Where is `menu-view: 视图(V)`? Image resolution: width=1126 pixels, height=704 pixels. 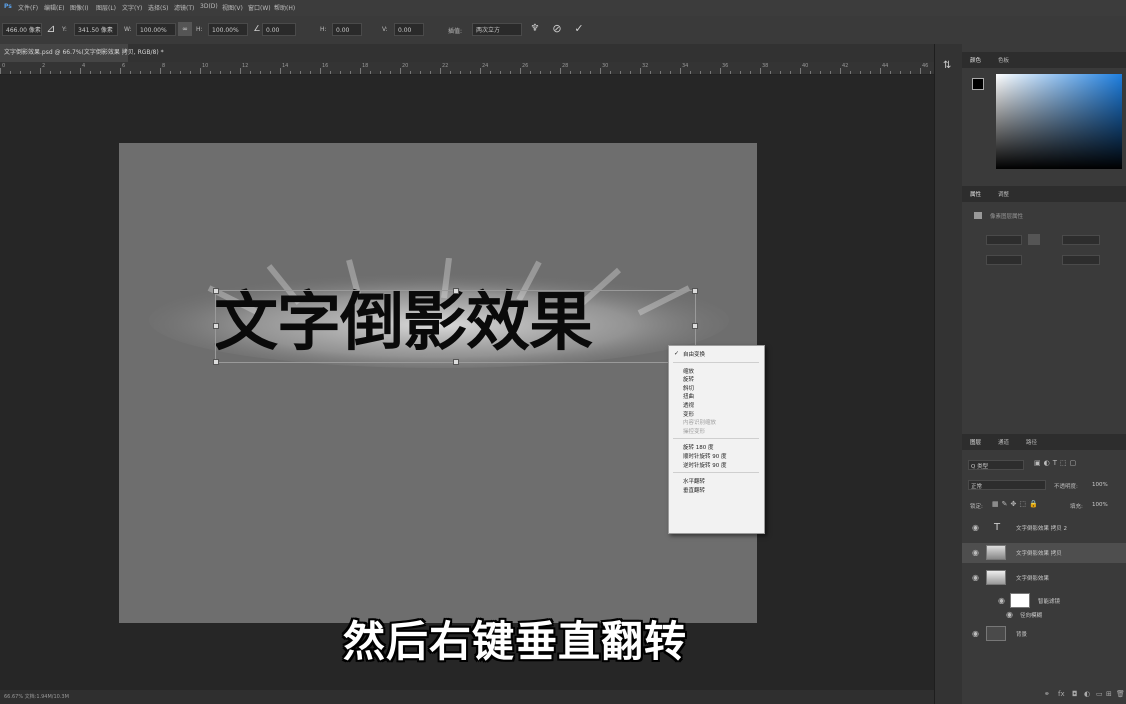 menu-view: 视图(V) is located at coordinates (232, 7).